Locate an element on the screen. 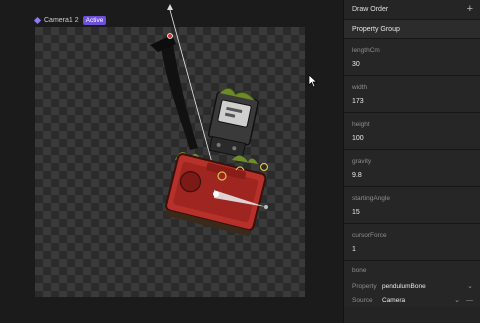  property-label: height is located at coordinates (361, 124).